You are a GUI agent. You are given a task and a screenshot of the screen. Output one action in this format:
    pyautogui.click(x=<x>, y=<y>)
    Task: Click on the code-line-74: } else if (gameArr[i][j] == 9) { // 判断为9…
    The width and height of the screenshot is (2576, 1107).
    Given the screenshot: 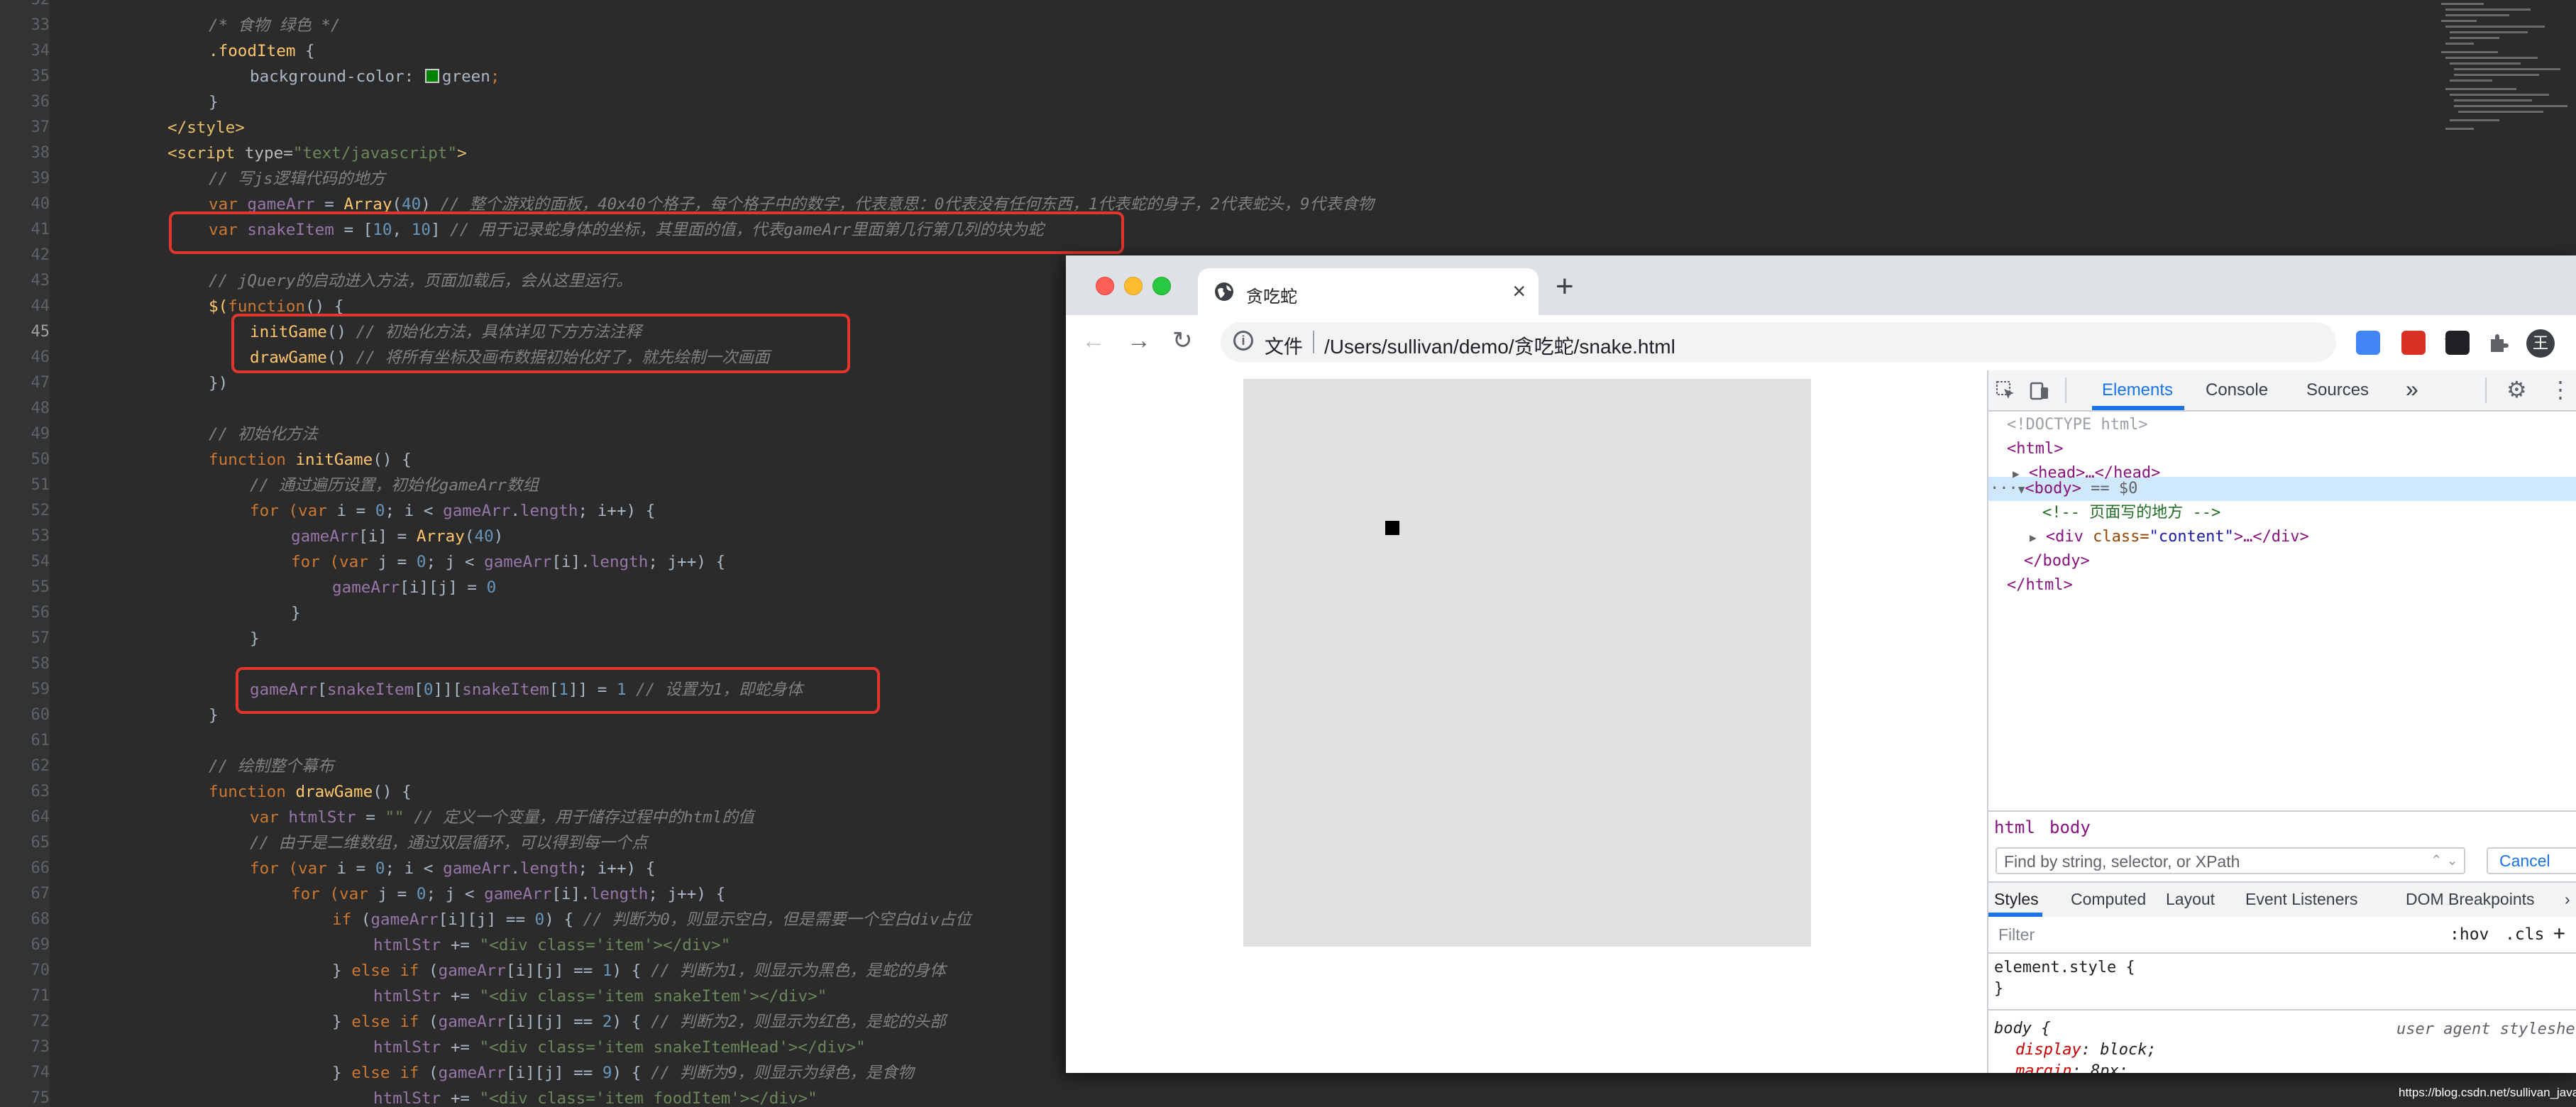 What is the action you would take?
    pyautogui.click(x=623, y=1073)
    